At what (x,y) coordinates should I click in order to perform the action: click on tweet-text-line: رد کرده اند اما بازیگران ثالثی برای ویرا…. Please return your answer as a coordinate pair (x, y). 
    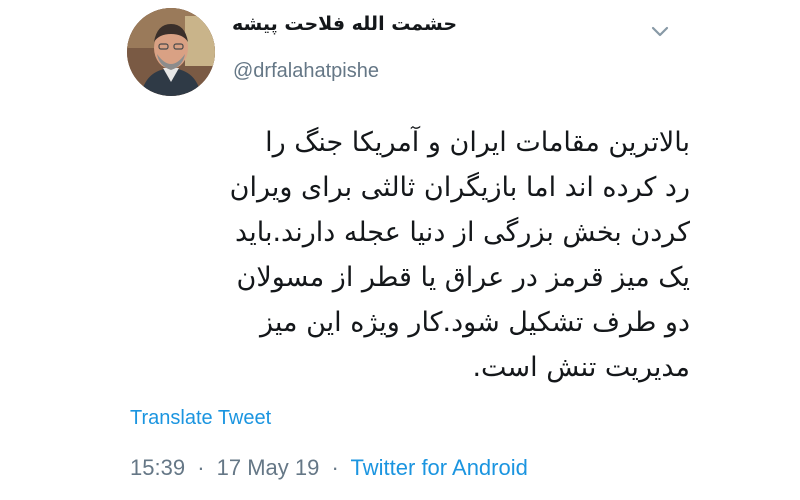
    Looking at the image, I should click on (459, 187).